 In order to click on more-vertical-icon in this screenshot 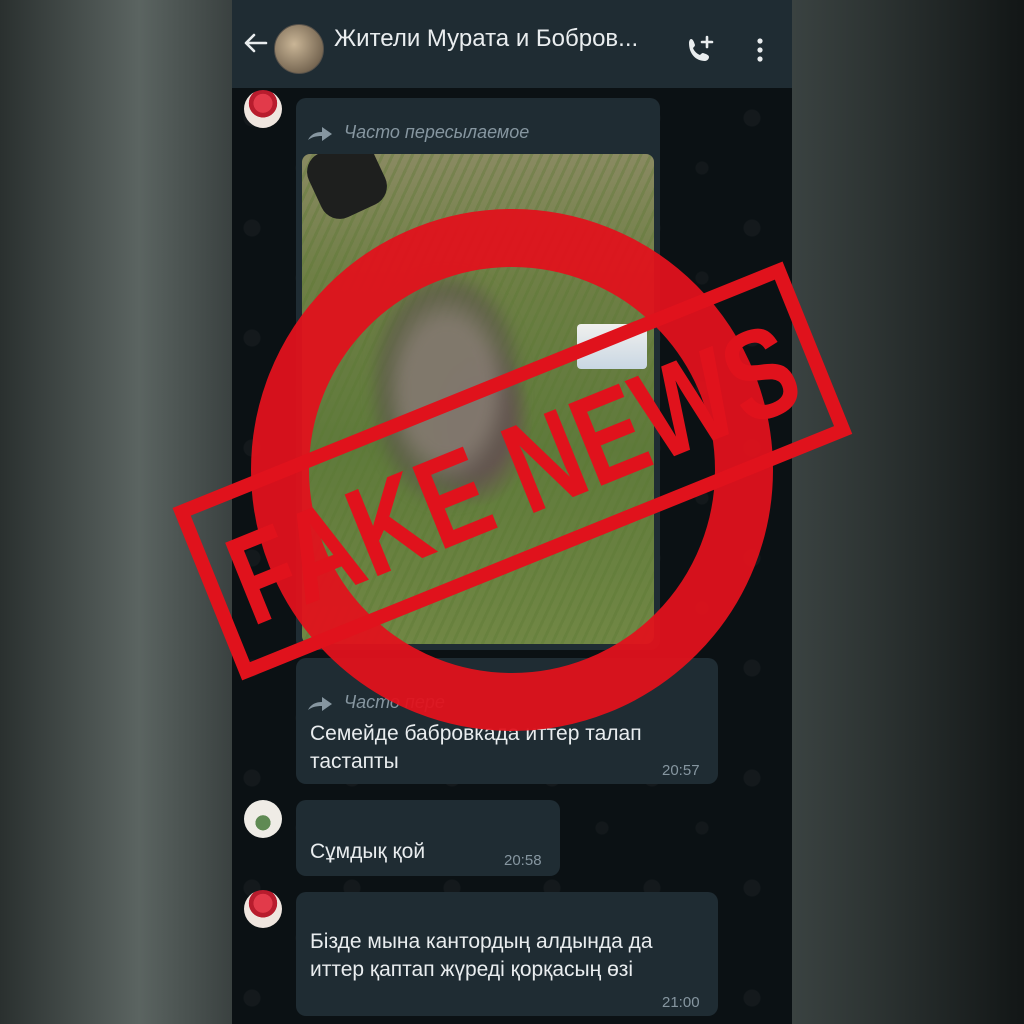, I will do `click(760, 50)`.